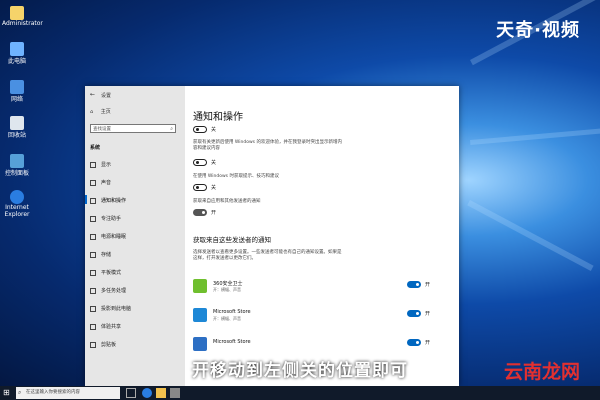  What do you see at coordinates (68, 393) in the screenshot?
I see `taskbar-search-input: ⌕ 在这里输入你要搜索的内容` at bounding box center [68, 393].